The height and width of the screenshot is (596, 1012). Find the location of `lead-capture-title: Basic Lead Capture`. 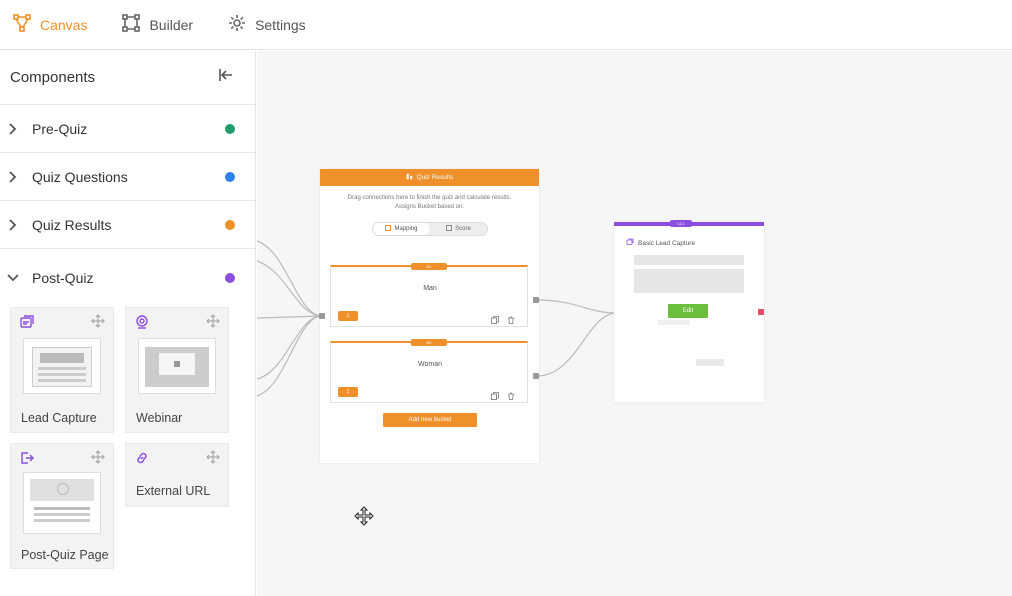

lead-capture-title: Basic Lead Capture is located at coordinates (660, 243).